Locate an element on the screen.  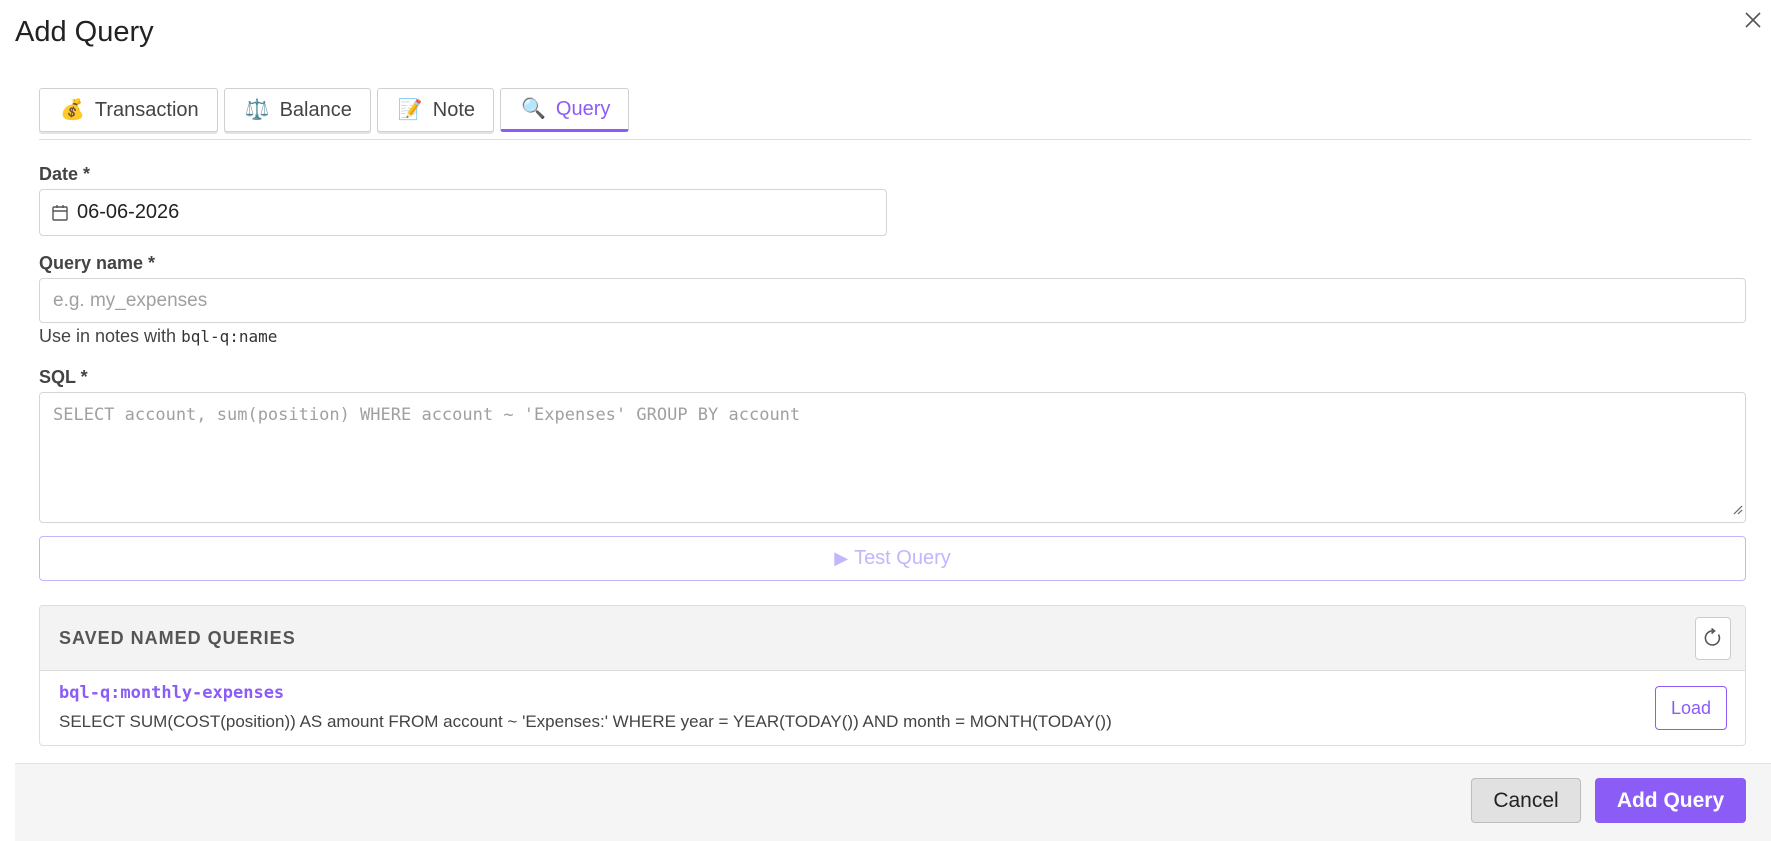
help-code: bql-q:name is located at coordinates (229, 336).